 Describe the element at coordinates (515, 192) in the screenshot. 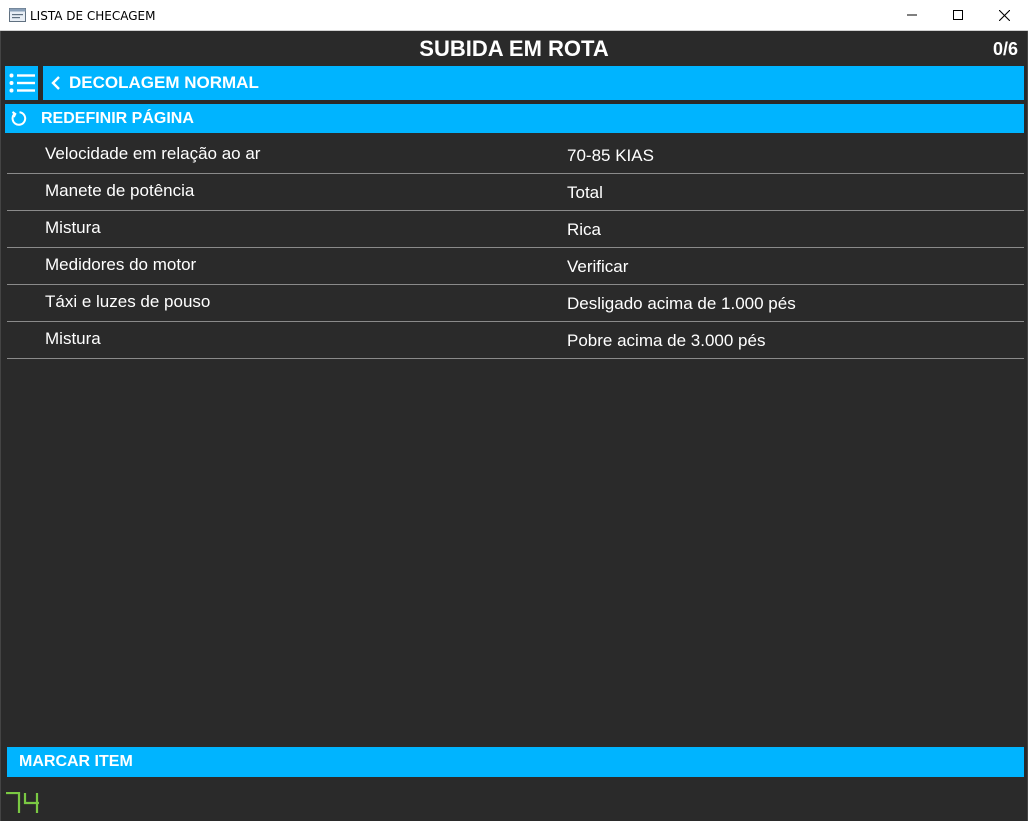

I see `checklist-row: Manete de potência Total` at that location.